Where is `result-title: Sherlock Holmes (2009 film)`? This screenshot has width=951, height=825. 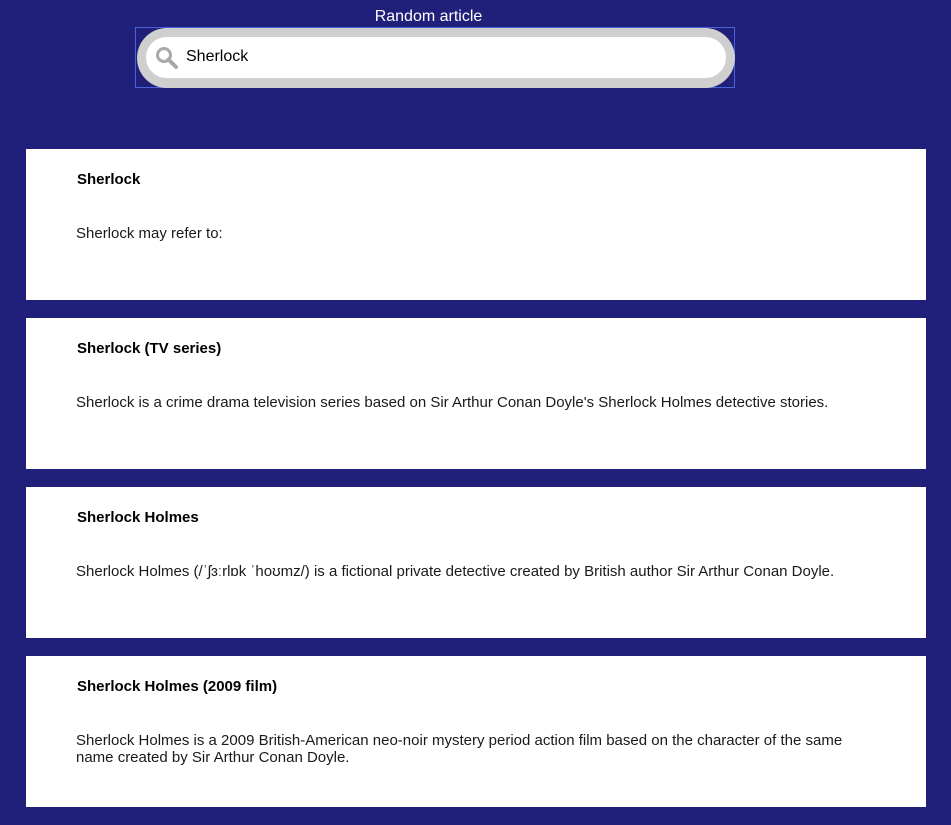 result-title: Sherlock Holmes (2009 film) is located at coordinates (177, 687).